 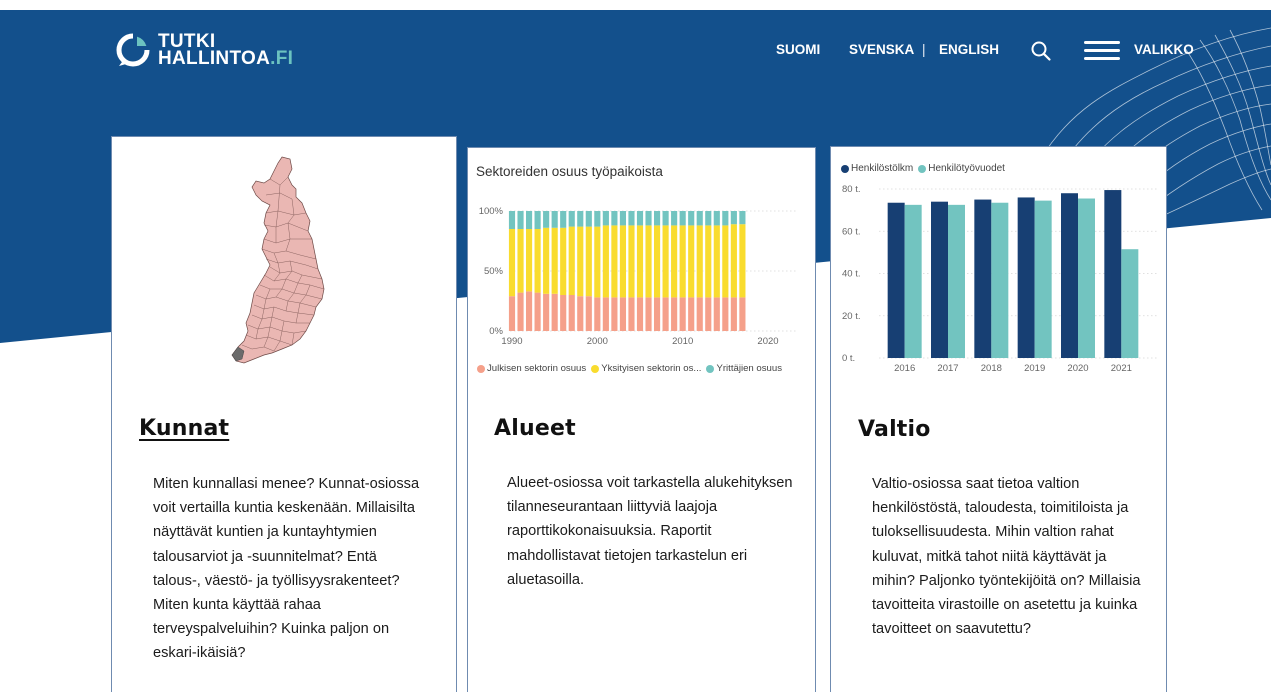 What do you see at coordinates (881, 50) in the screenshot?
I see `language-link-svenska: SVENSKA` at bounding box center [881, 50].